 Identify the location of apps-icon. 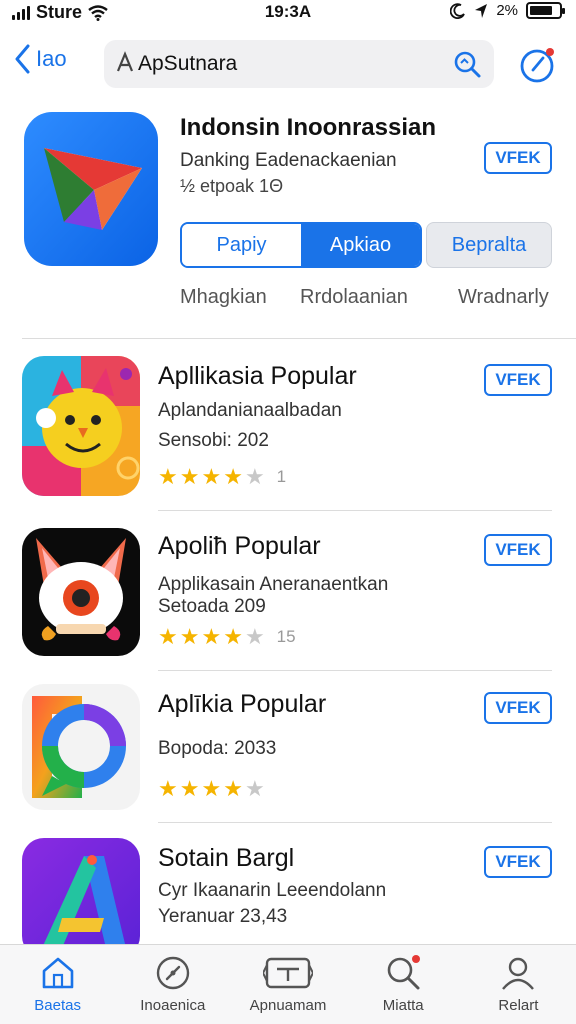
(288, 973).